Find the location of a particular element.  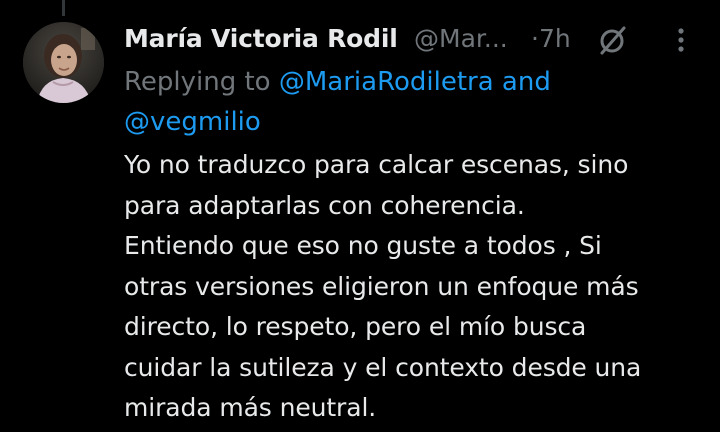

avatar is located at coordinates (63, 62).